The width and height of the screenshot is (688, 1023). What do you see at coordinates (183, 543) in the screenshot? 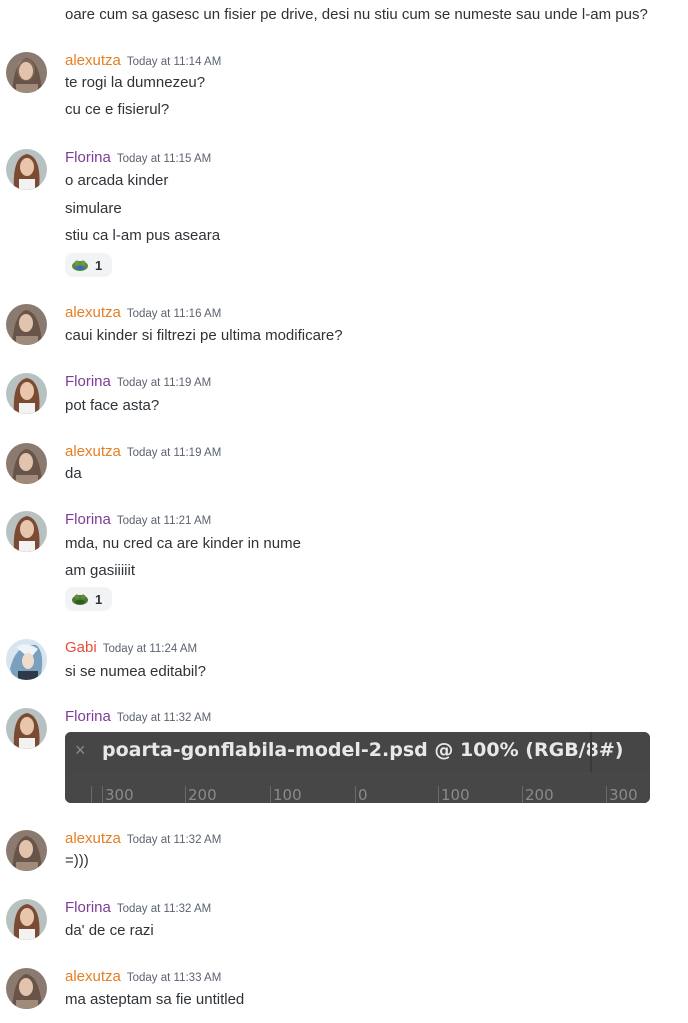
I see `message-text: mda, nu cred ca are kinder in nume` at bounding box center [183, 543].